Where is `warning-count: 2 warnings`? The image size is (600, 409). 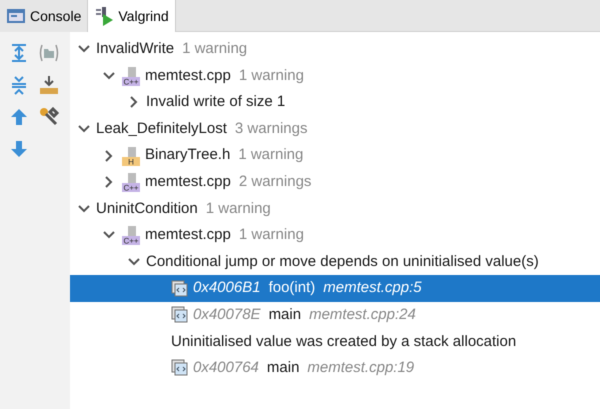 warning-count: 2 warnings is located at coordinates (275, 182).